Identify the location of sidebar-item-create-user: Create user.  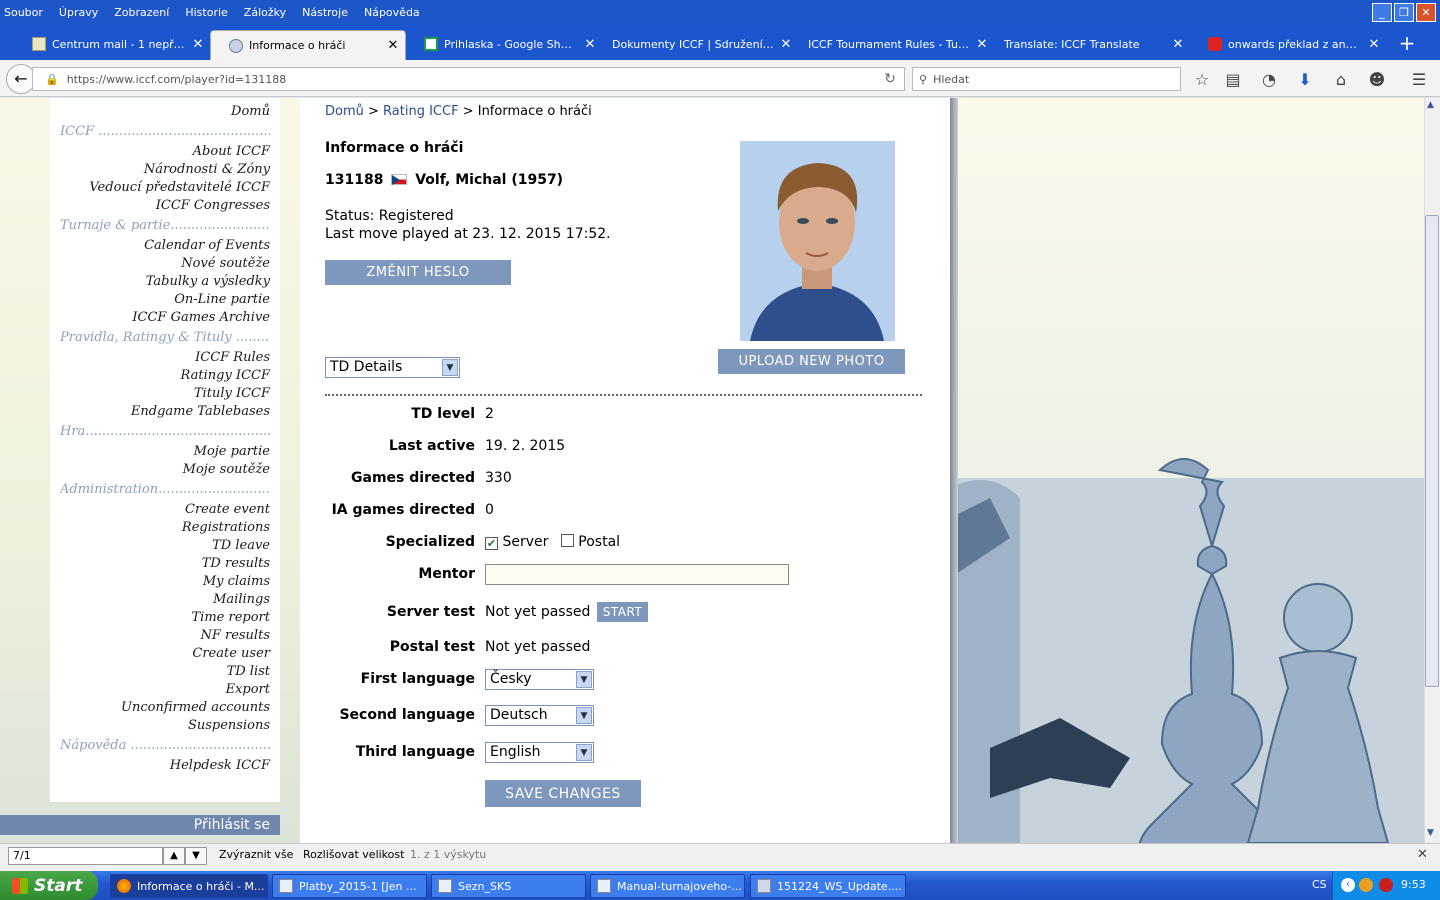
(231, 653).